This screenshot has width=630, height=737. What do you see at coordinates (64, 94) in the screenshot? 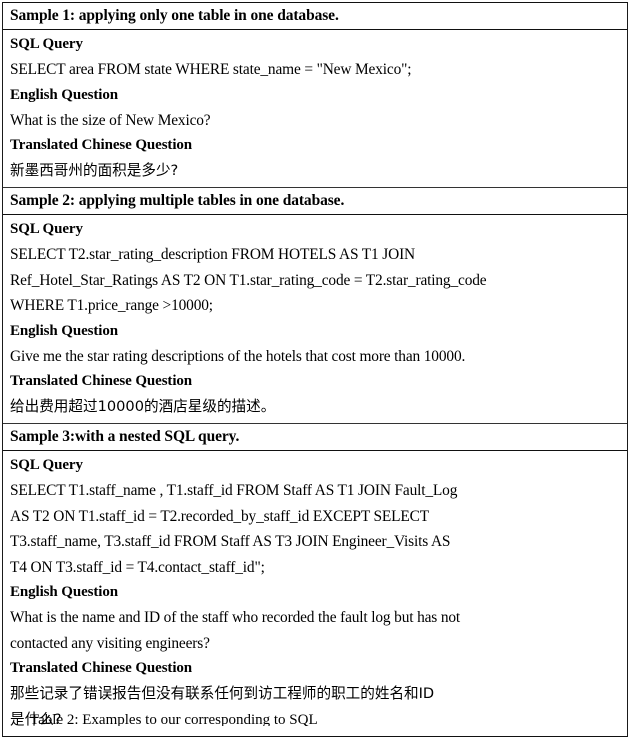
I see `sample-1-english-question-label: English Question` at bounding box center [64, 94].